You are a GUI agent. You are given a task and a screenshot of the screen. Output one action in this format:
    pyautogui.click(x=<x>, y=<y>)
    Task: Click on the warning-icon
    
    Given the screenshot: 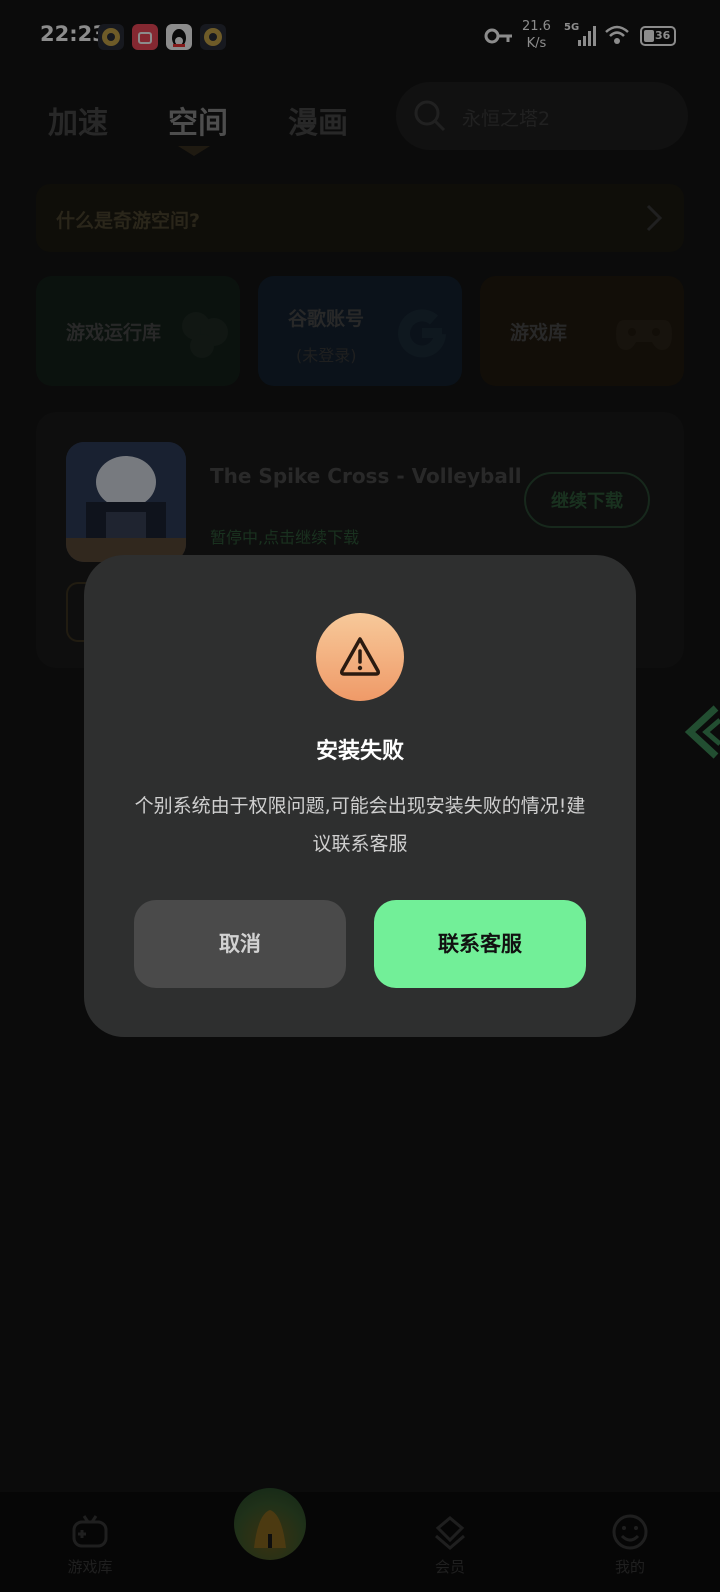 What is the action you would take?
    pyautogui.click(x=360, y=657)
    